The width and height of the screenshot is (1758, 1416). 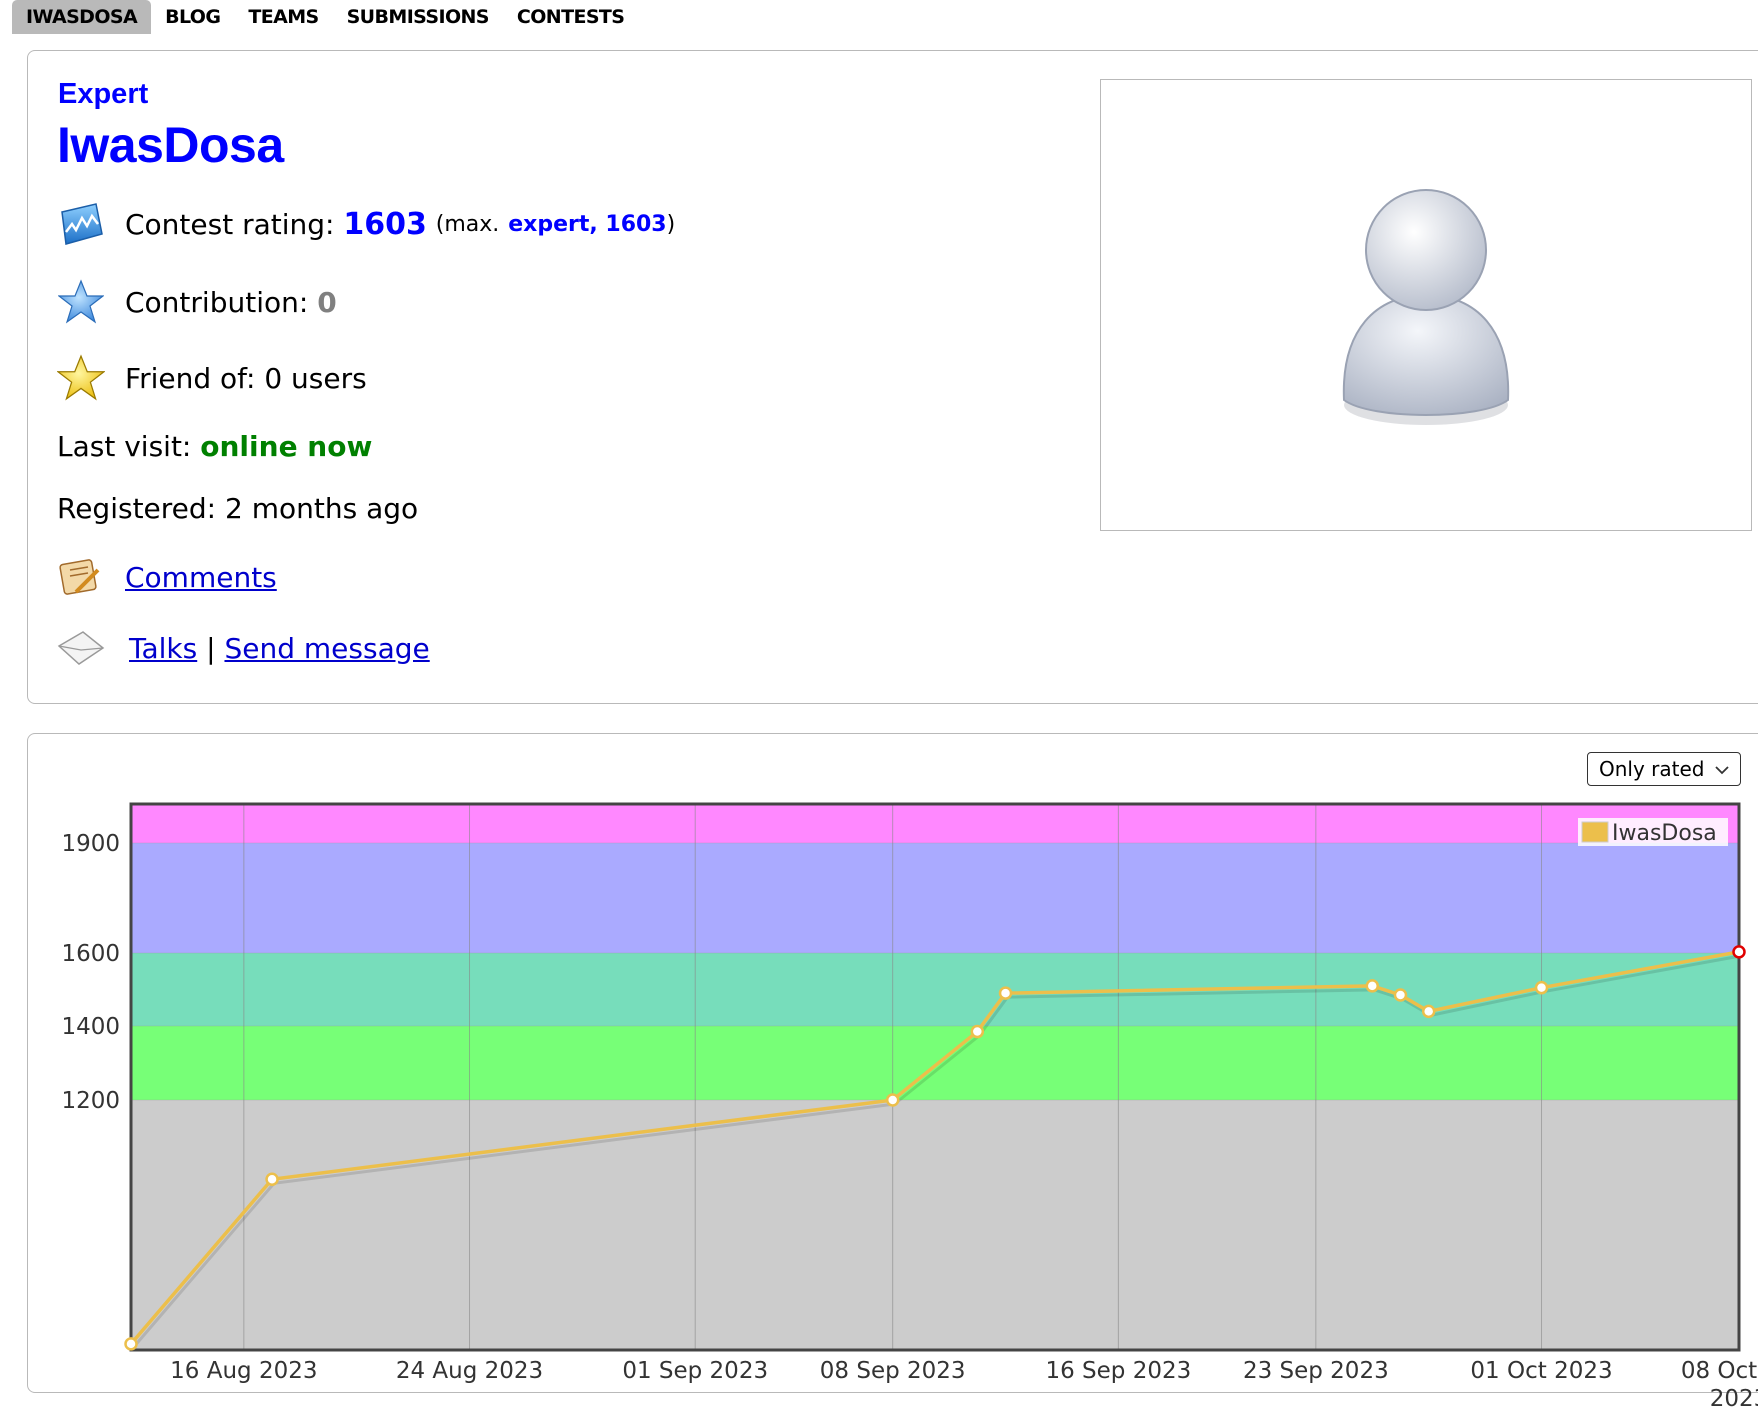 I want to click on chevron-down-icon, so click(x=1722, y=771).